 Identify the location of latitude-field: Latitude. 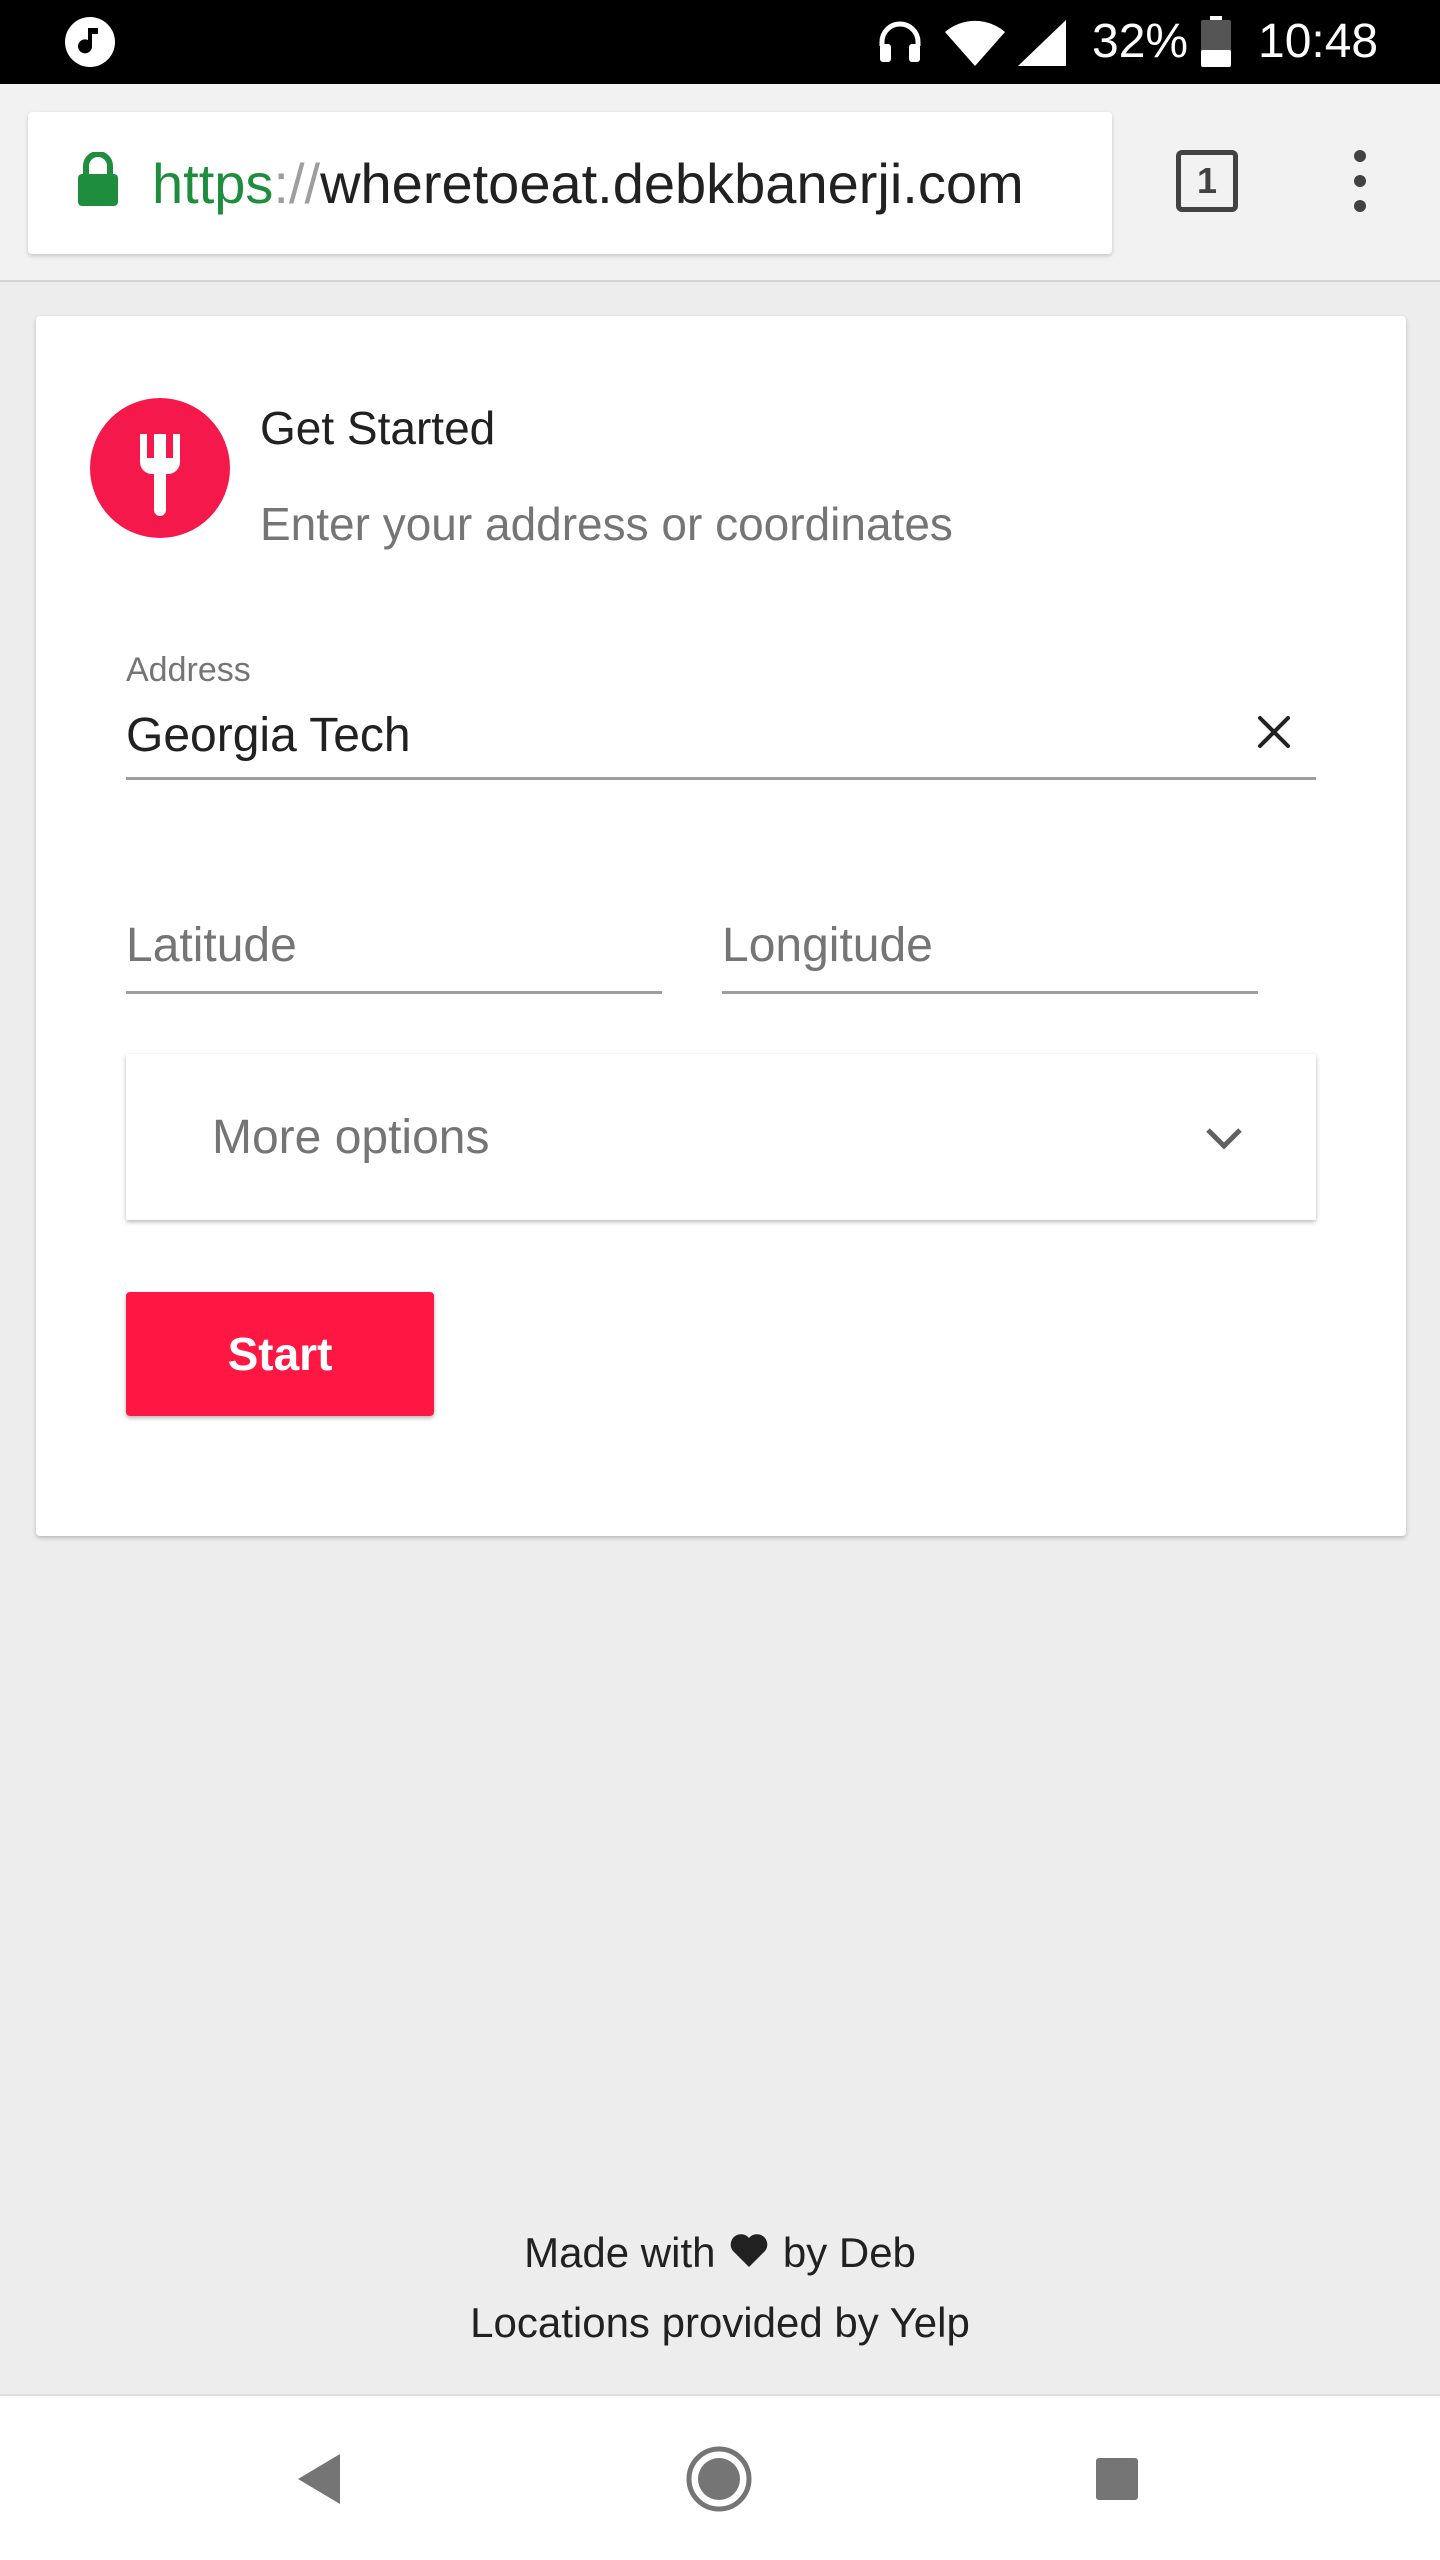
(394, 954).